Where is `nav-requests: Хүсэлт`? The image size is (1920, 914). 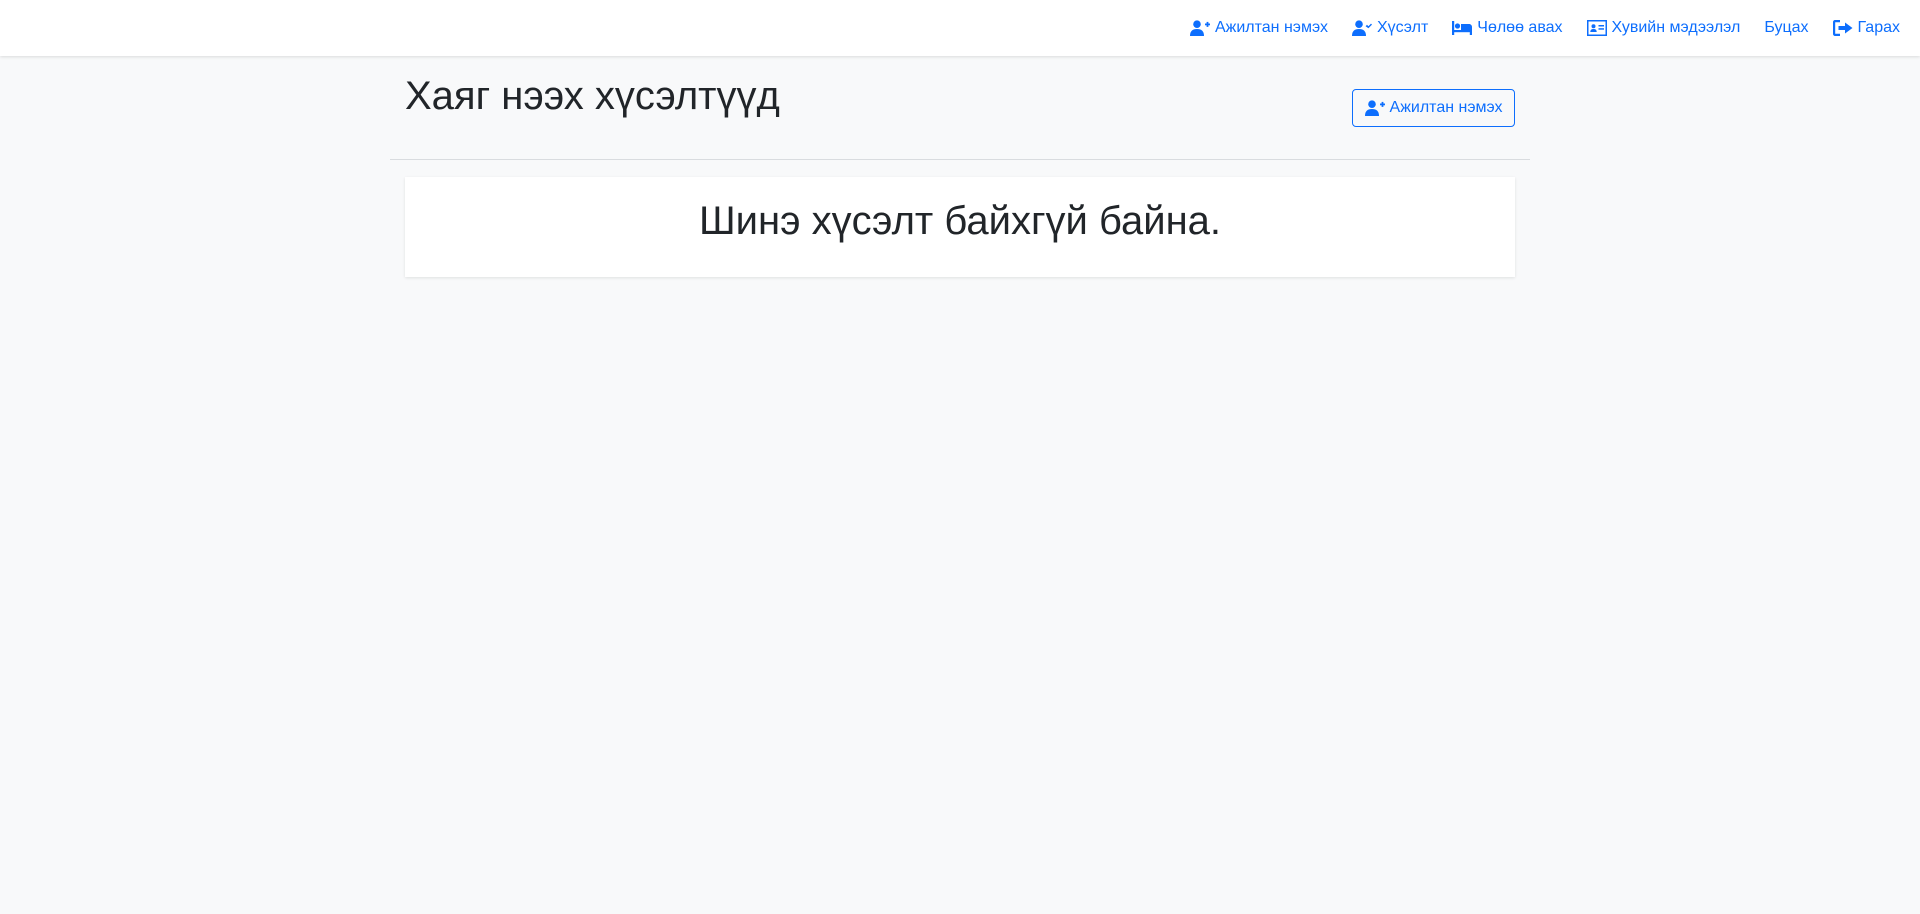 nav-requests: Хүсэлт is located at coordinates (1390, 28).